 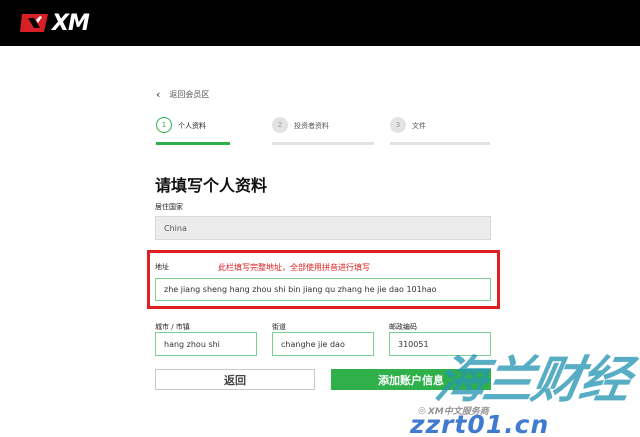 What do you see at coordinates (192, 126) in the screenshot?
I see `step-label: 个人资料` at bounding box center [192, 126].